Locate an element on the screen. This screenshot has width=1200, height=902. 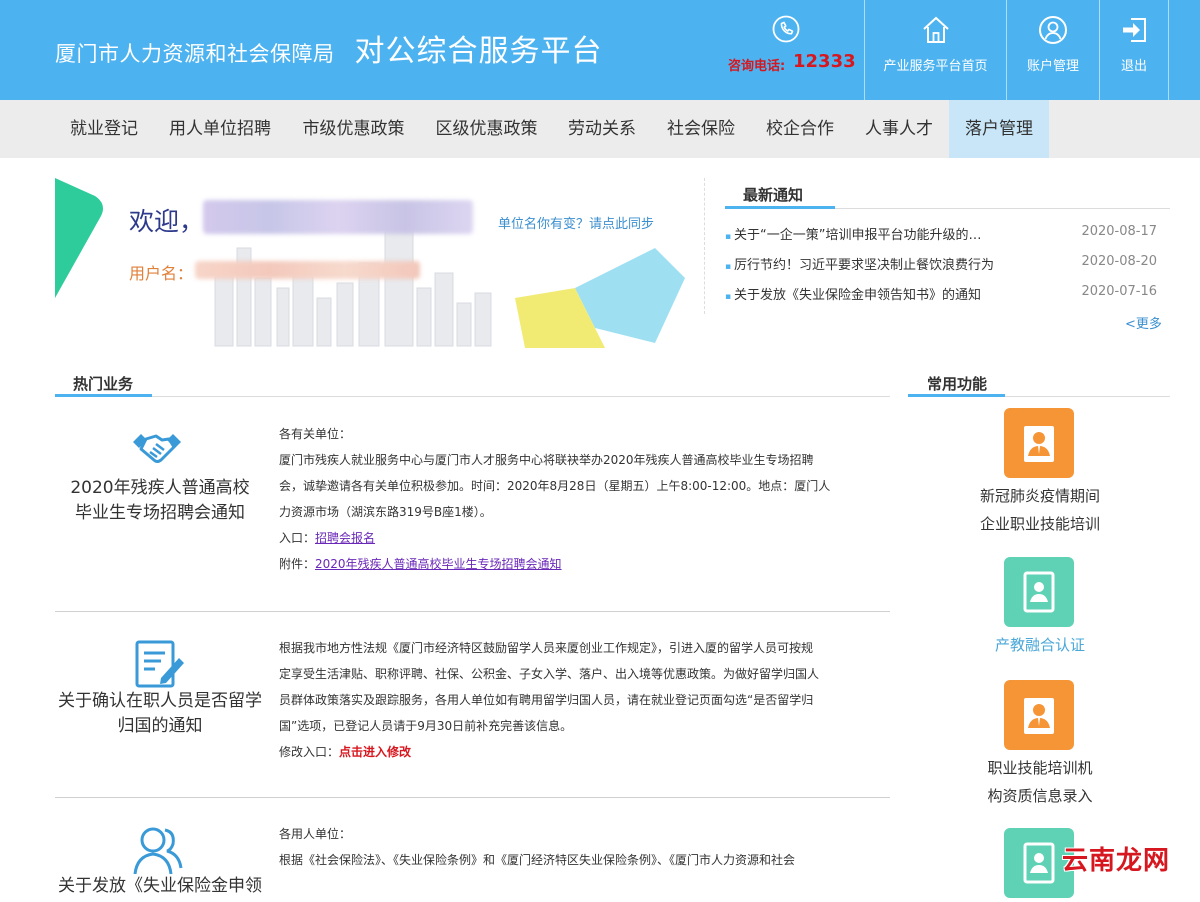
notice-date: 2020-08-20 is located at coordinates (1119, 261).